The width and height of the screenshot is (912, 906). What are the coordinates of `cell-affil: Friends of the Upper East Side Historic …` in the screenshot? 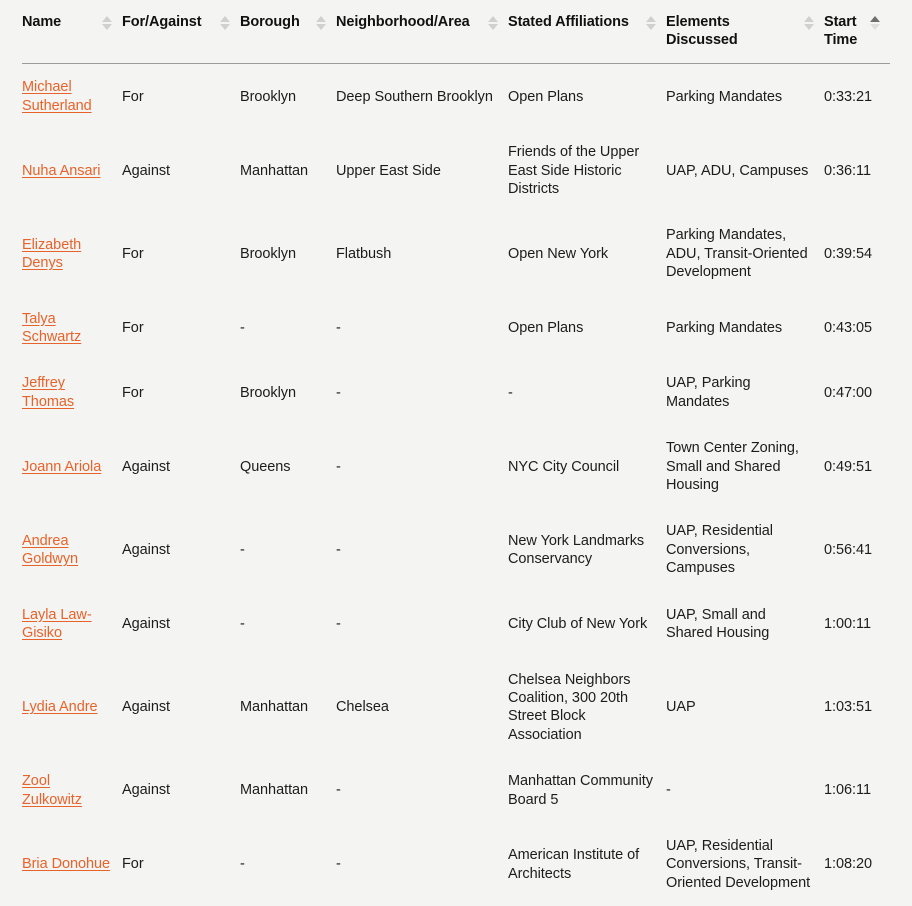 It's located at (574, 170).